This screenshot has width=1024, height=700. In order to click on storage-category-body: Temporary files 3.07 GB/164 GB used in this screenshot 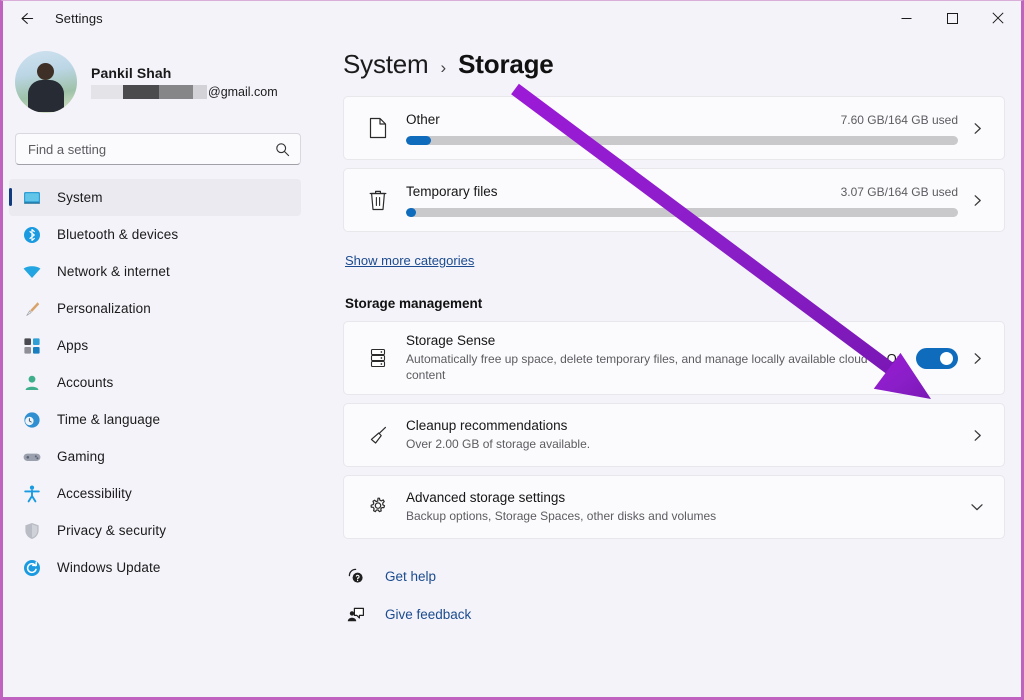, I will do `click(682, 200)`.